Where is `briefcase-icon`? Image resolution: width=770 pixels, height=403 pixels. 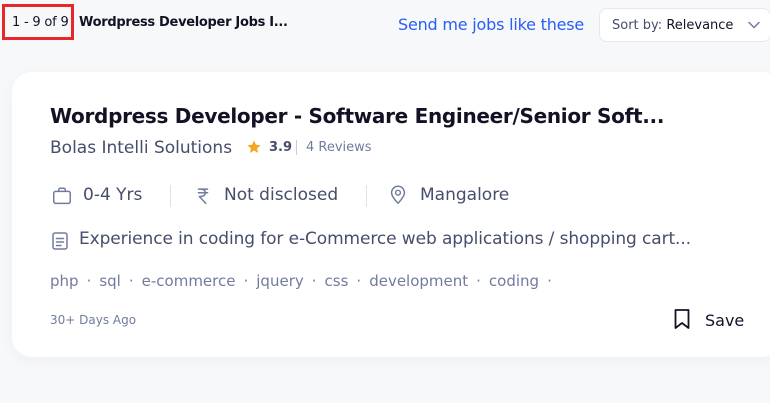 briefcase-icon is located at coordinates (62, 196).